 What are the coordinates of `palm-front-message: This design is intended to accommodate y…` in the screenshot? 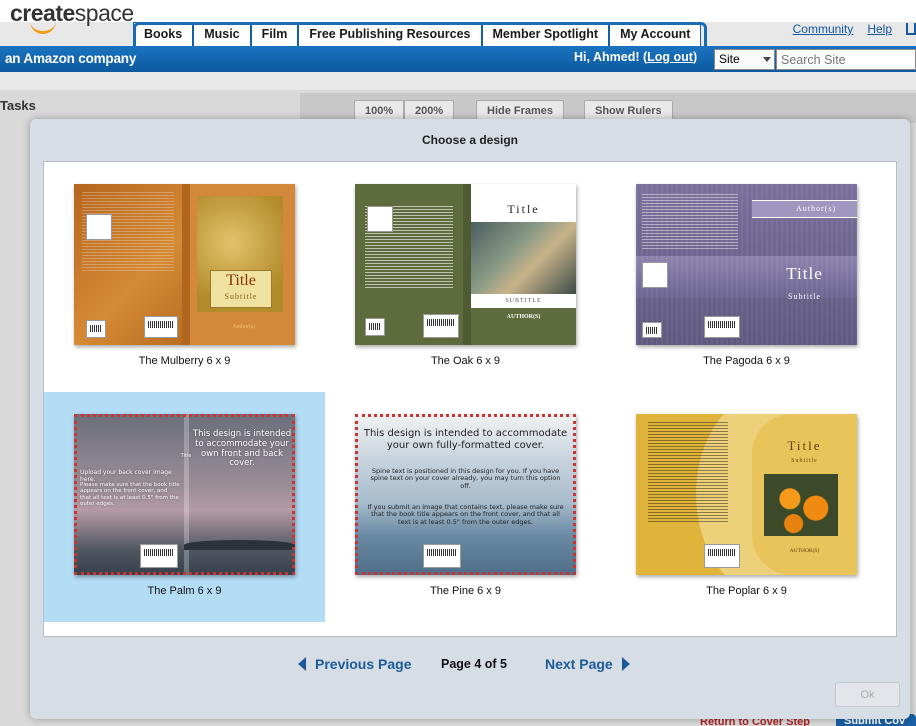 It's located at (242, 449).